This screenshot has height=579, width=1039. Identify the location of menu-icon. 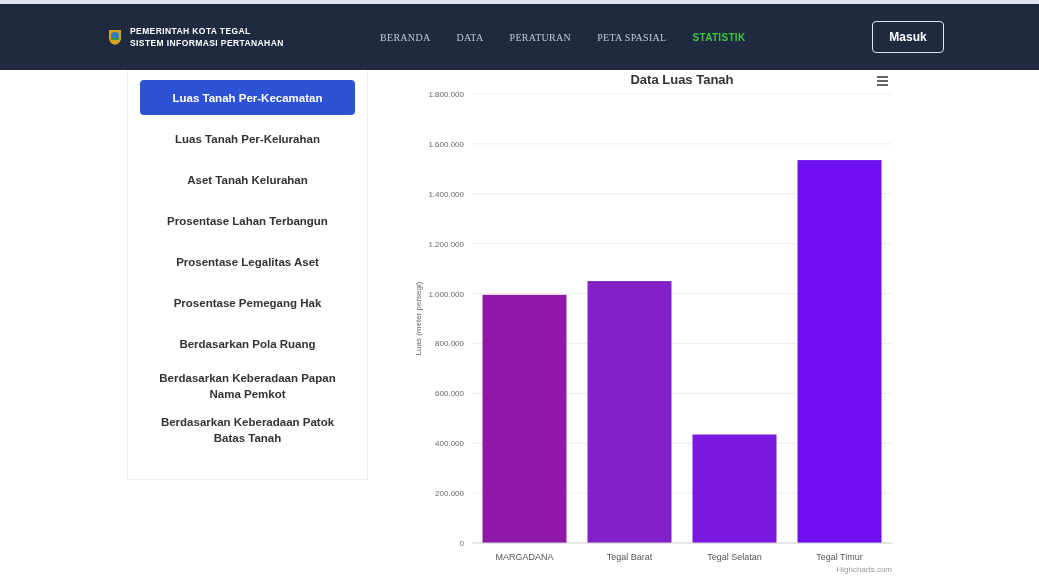
(882, 81).